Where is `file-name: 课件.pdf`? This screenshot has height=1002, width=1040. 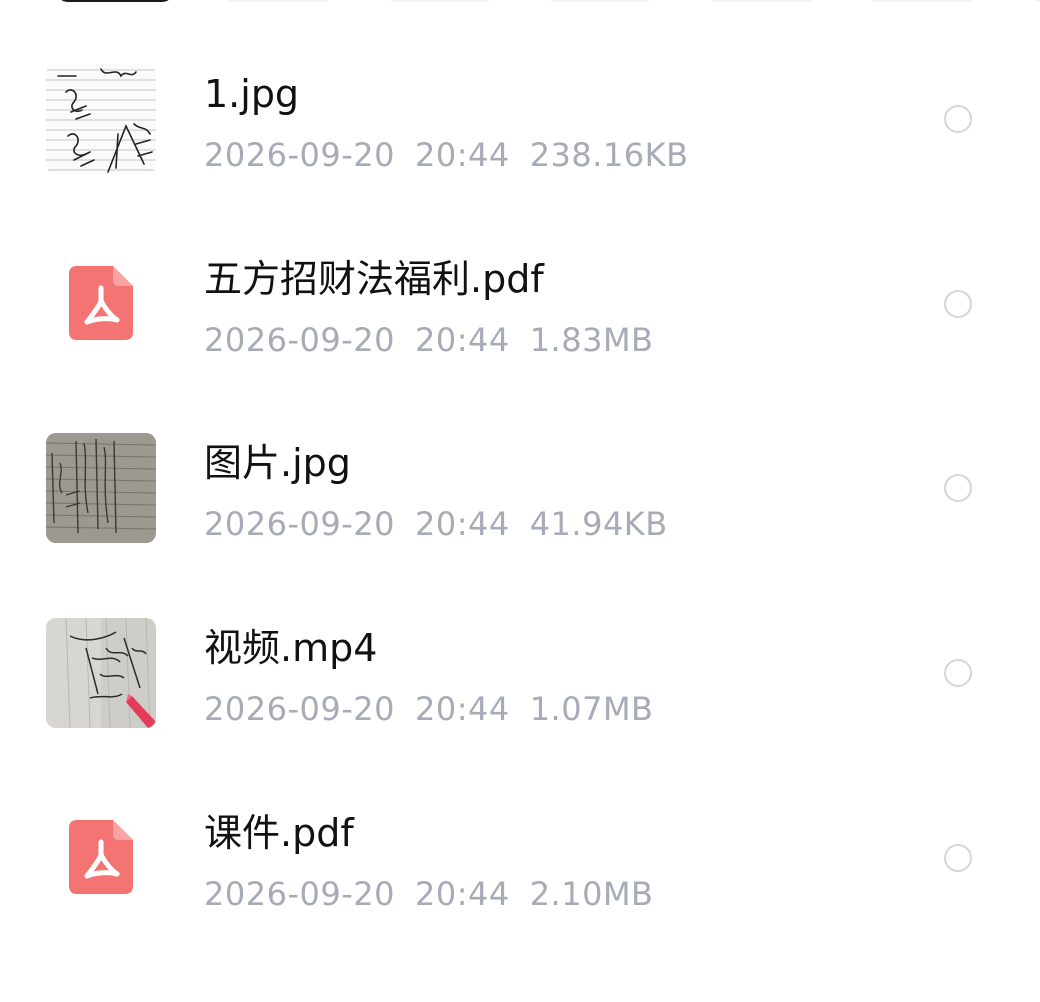
file-name: 课件.pdf is located at coordinates (279, 833).